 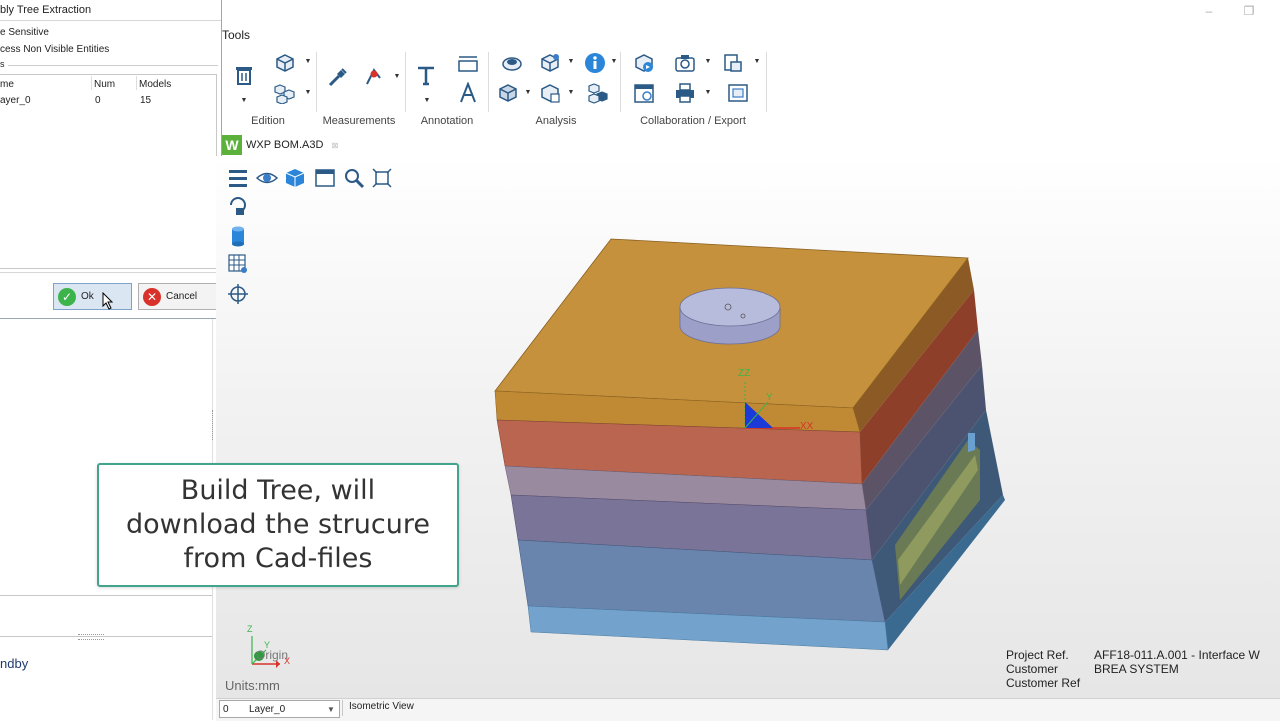 I want to click on cancel-label: Cancel, so click(x=182, y=296).